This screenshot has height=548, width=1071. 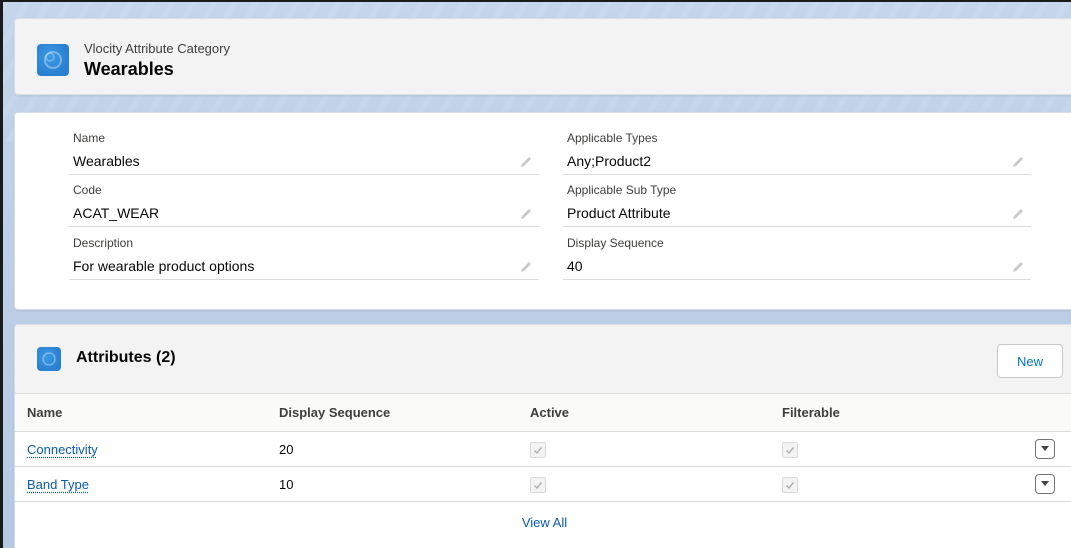 I want to click on field-applicable-types: Applicable Types Any;Product2, so click(x=797, y=150).